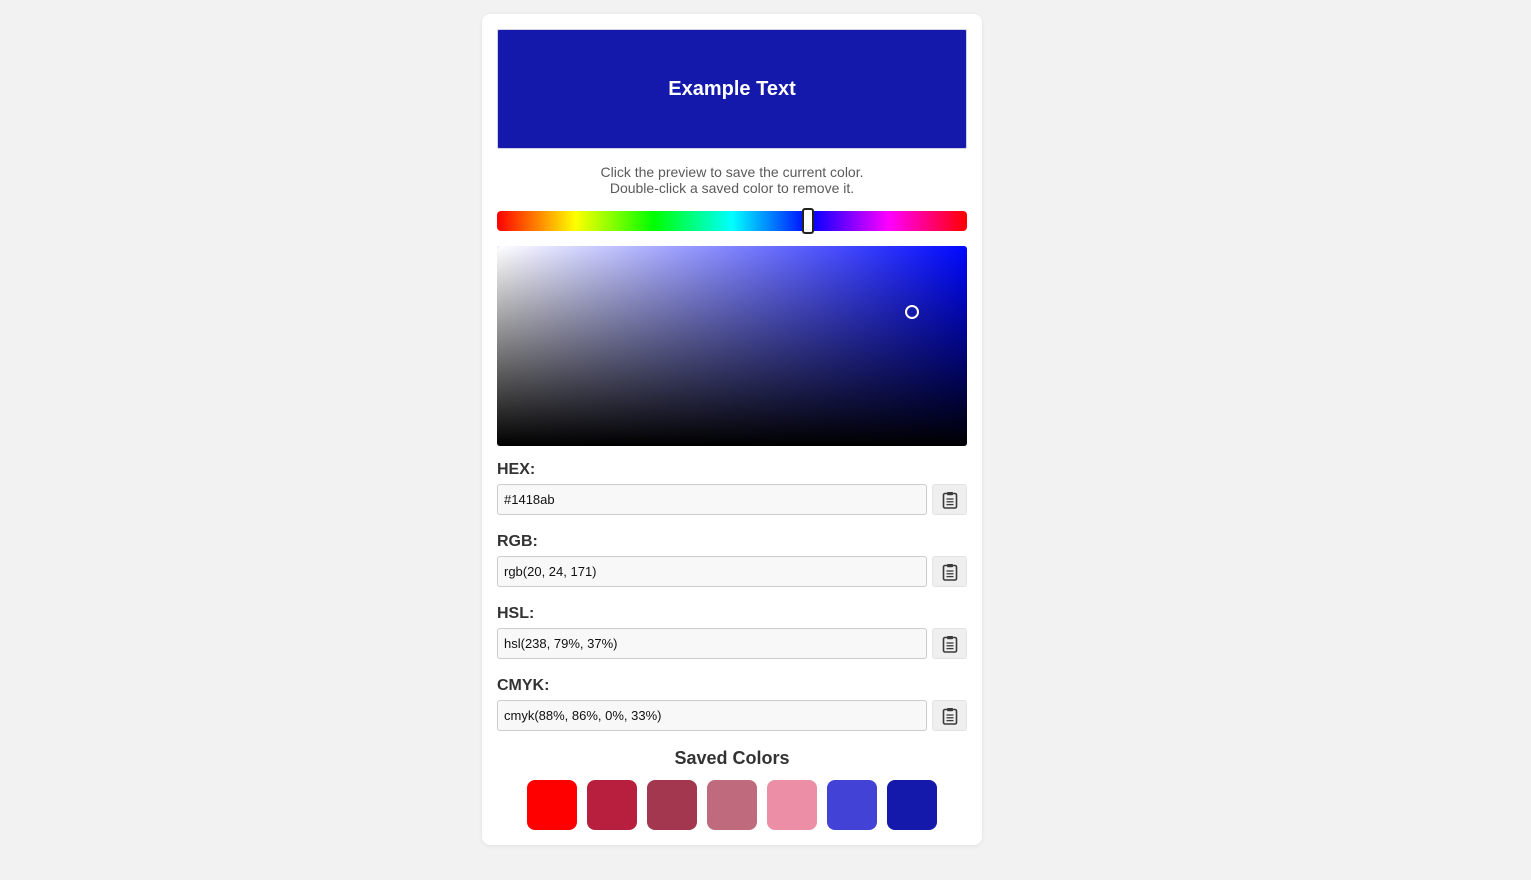  Describe the element at coordinates (712, 499) in the screenshot. I see `hex-input` at that location.